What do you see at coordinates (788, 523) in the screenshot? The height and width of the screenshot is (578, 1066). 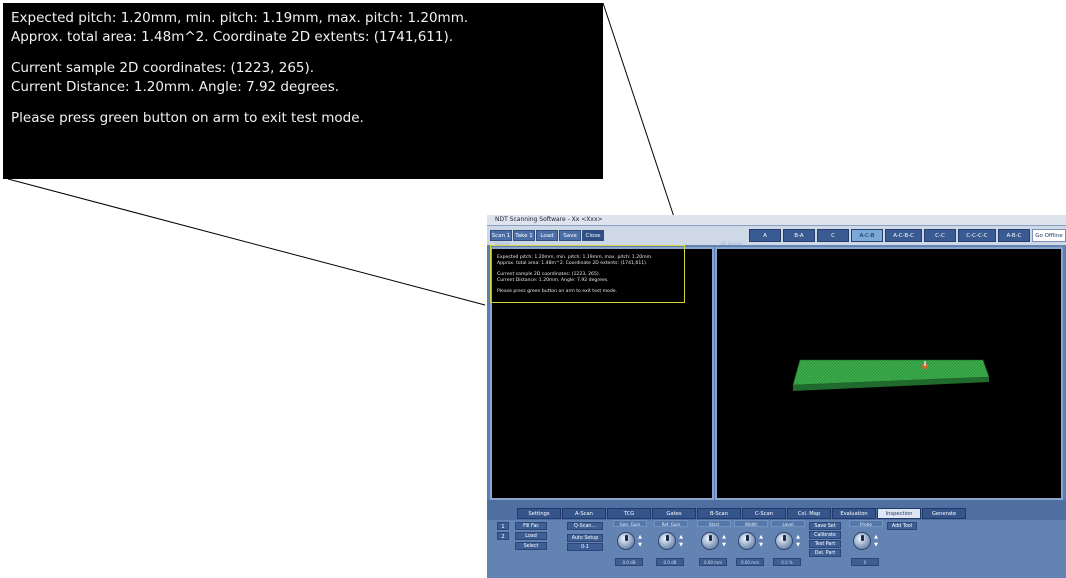 I see `knob-label: Level` at bounding box center [788, 523].